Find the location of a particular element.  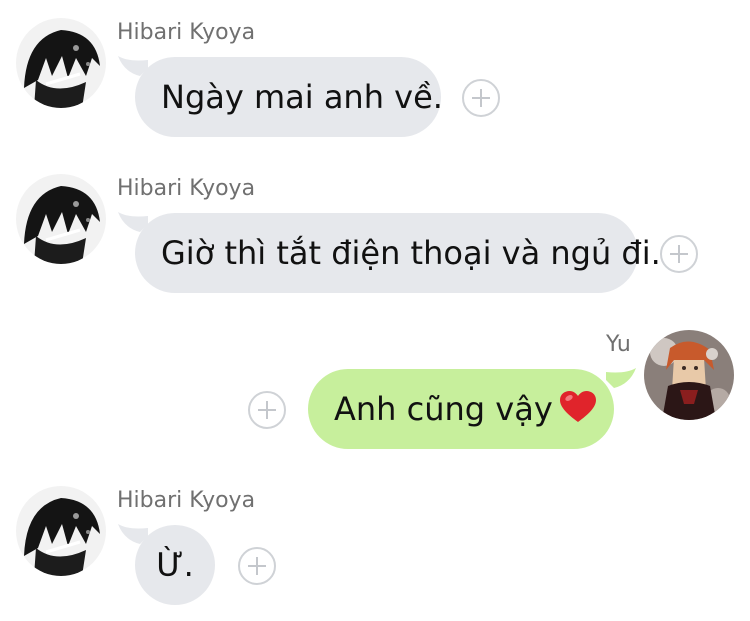

message-text: Ngày mai anh về. is located at coordinates (302, 97).